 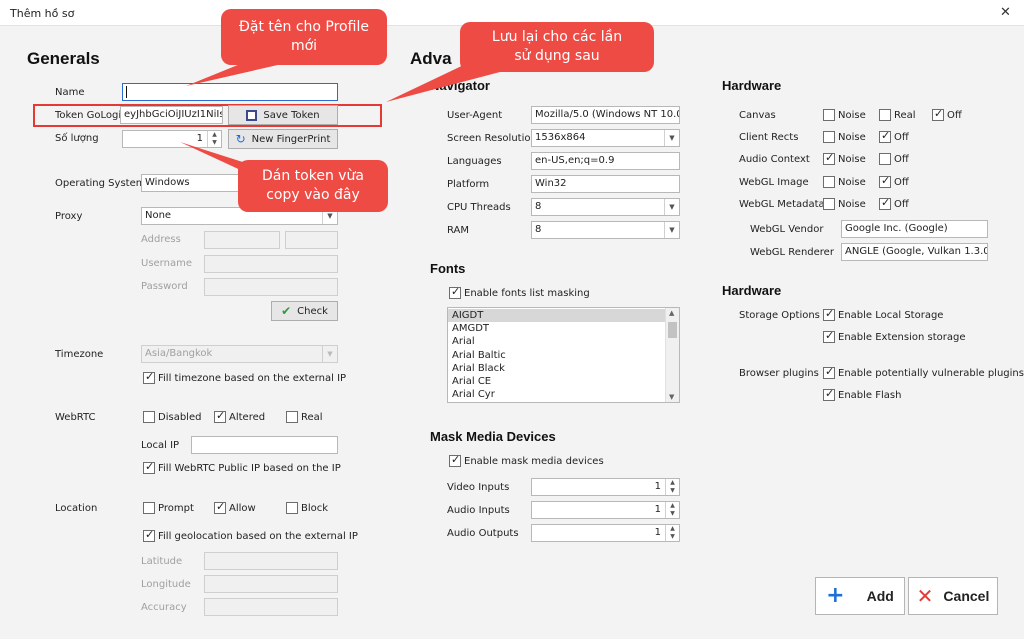 I want to click on callout-profile-name: Đặt tên cho Profile mới, so click(x=304, y=37).